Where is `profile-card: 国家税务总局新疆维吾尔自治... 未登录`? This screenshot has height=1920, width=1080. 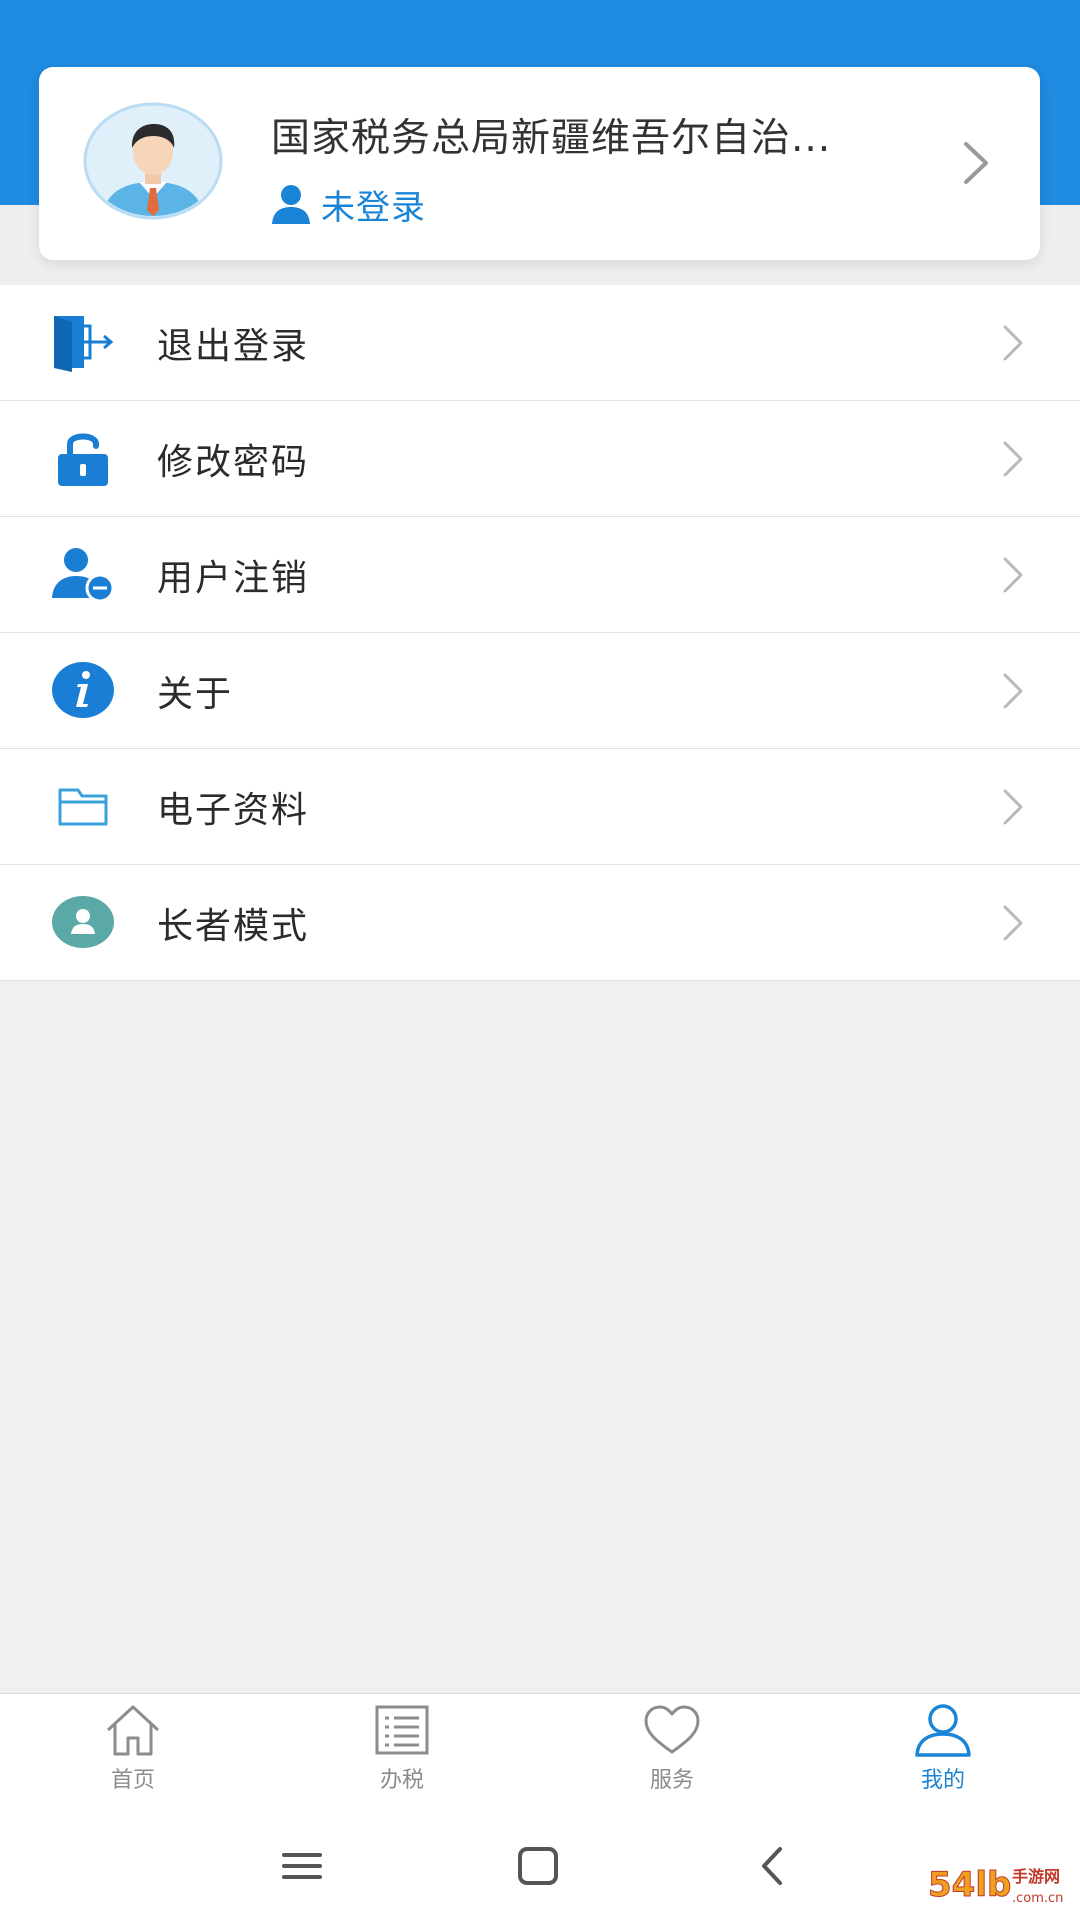 profile-card: 国家税务总局新疆维吾尔自治... 未登录 is located at coordinates (539, 163).